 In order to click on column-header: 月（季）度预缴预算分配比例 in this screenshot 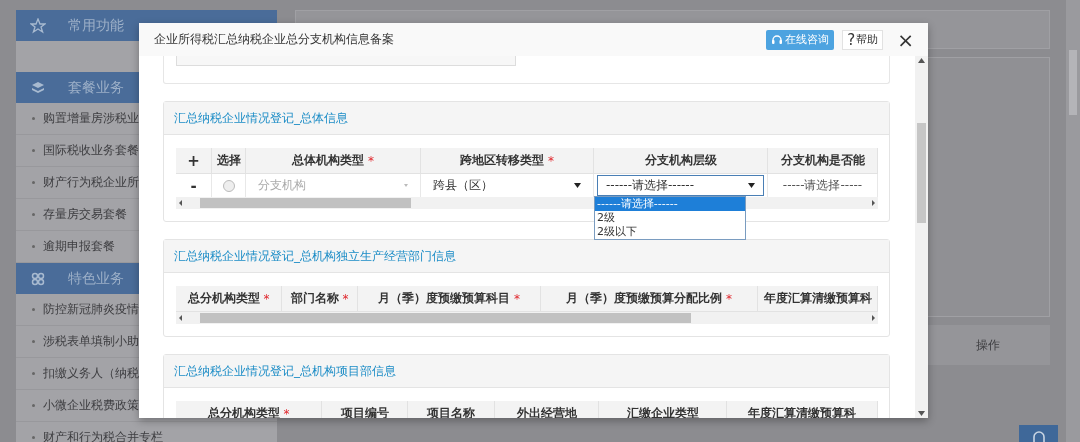, I will do `click(644, 298)`.